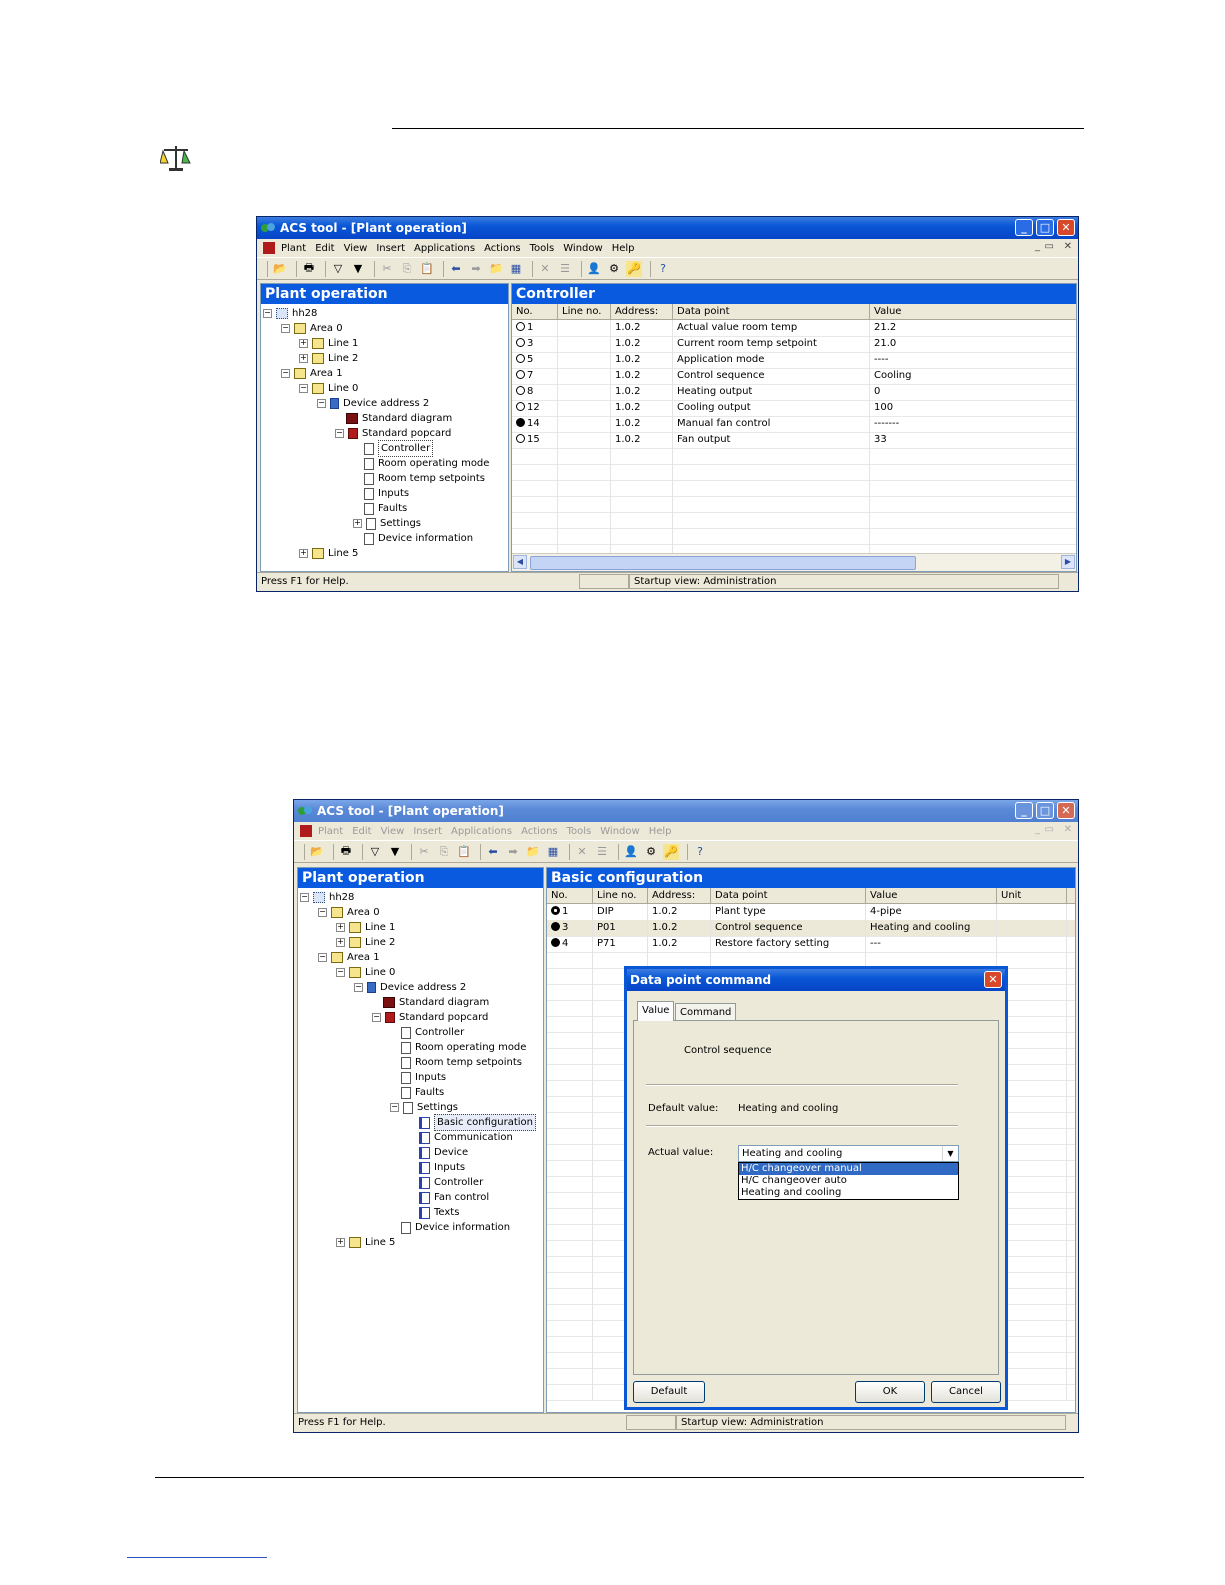 The image size is (1225, 1585). I want to click on tree-node: Room operating mode, so click(463, 1047).